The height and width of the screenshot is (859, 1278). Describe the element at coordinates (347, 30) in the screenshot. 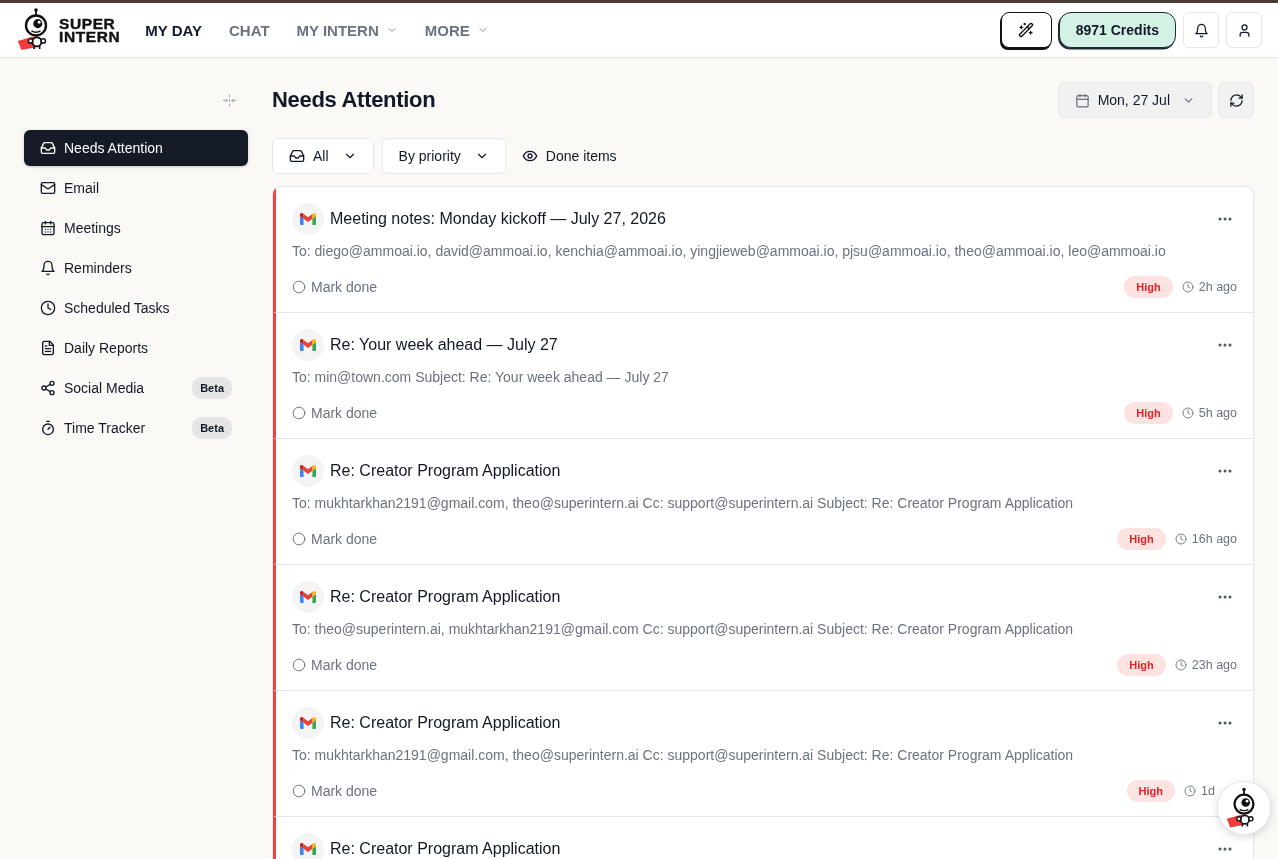

I see `nav-tab: MY INTERN` at that location.